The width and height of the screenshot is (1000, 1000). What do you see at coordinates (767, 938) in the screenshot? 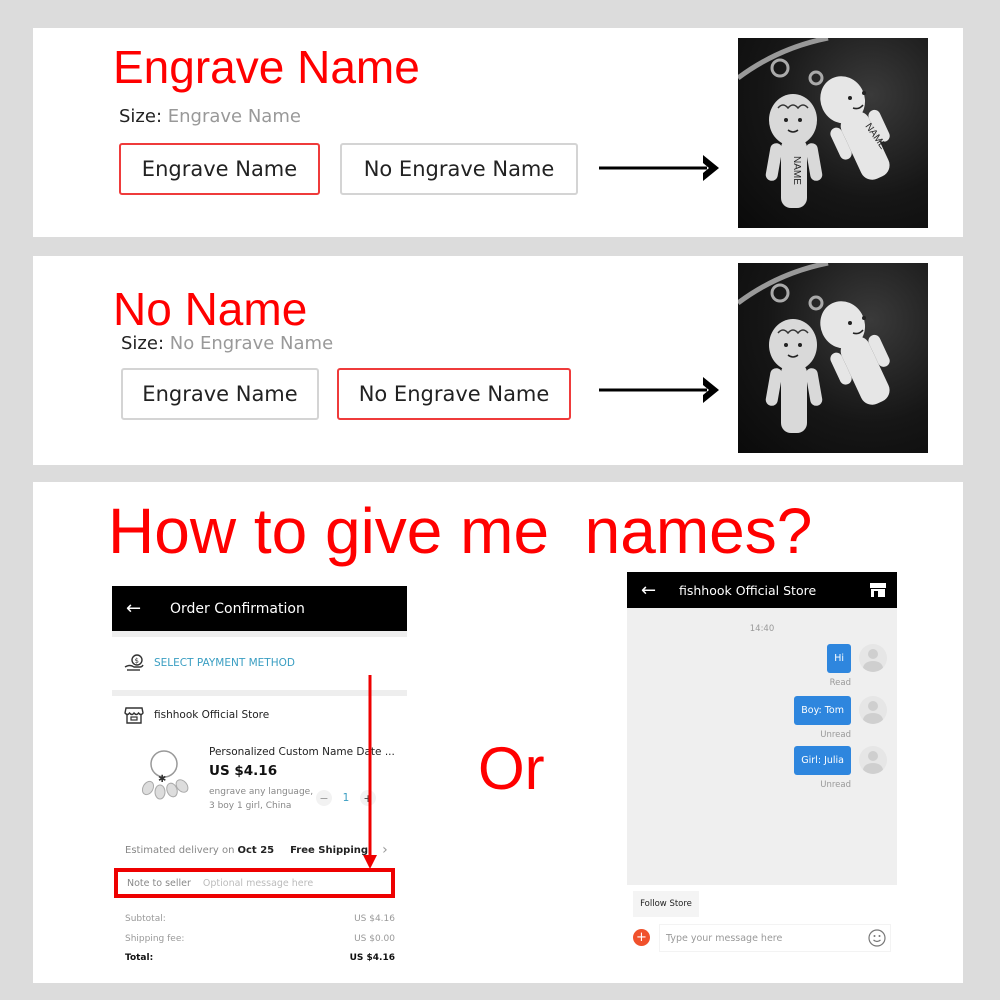
I see `message-input-placeholder: Type your message here` at bounding box center [767, 938].